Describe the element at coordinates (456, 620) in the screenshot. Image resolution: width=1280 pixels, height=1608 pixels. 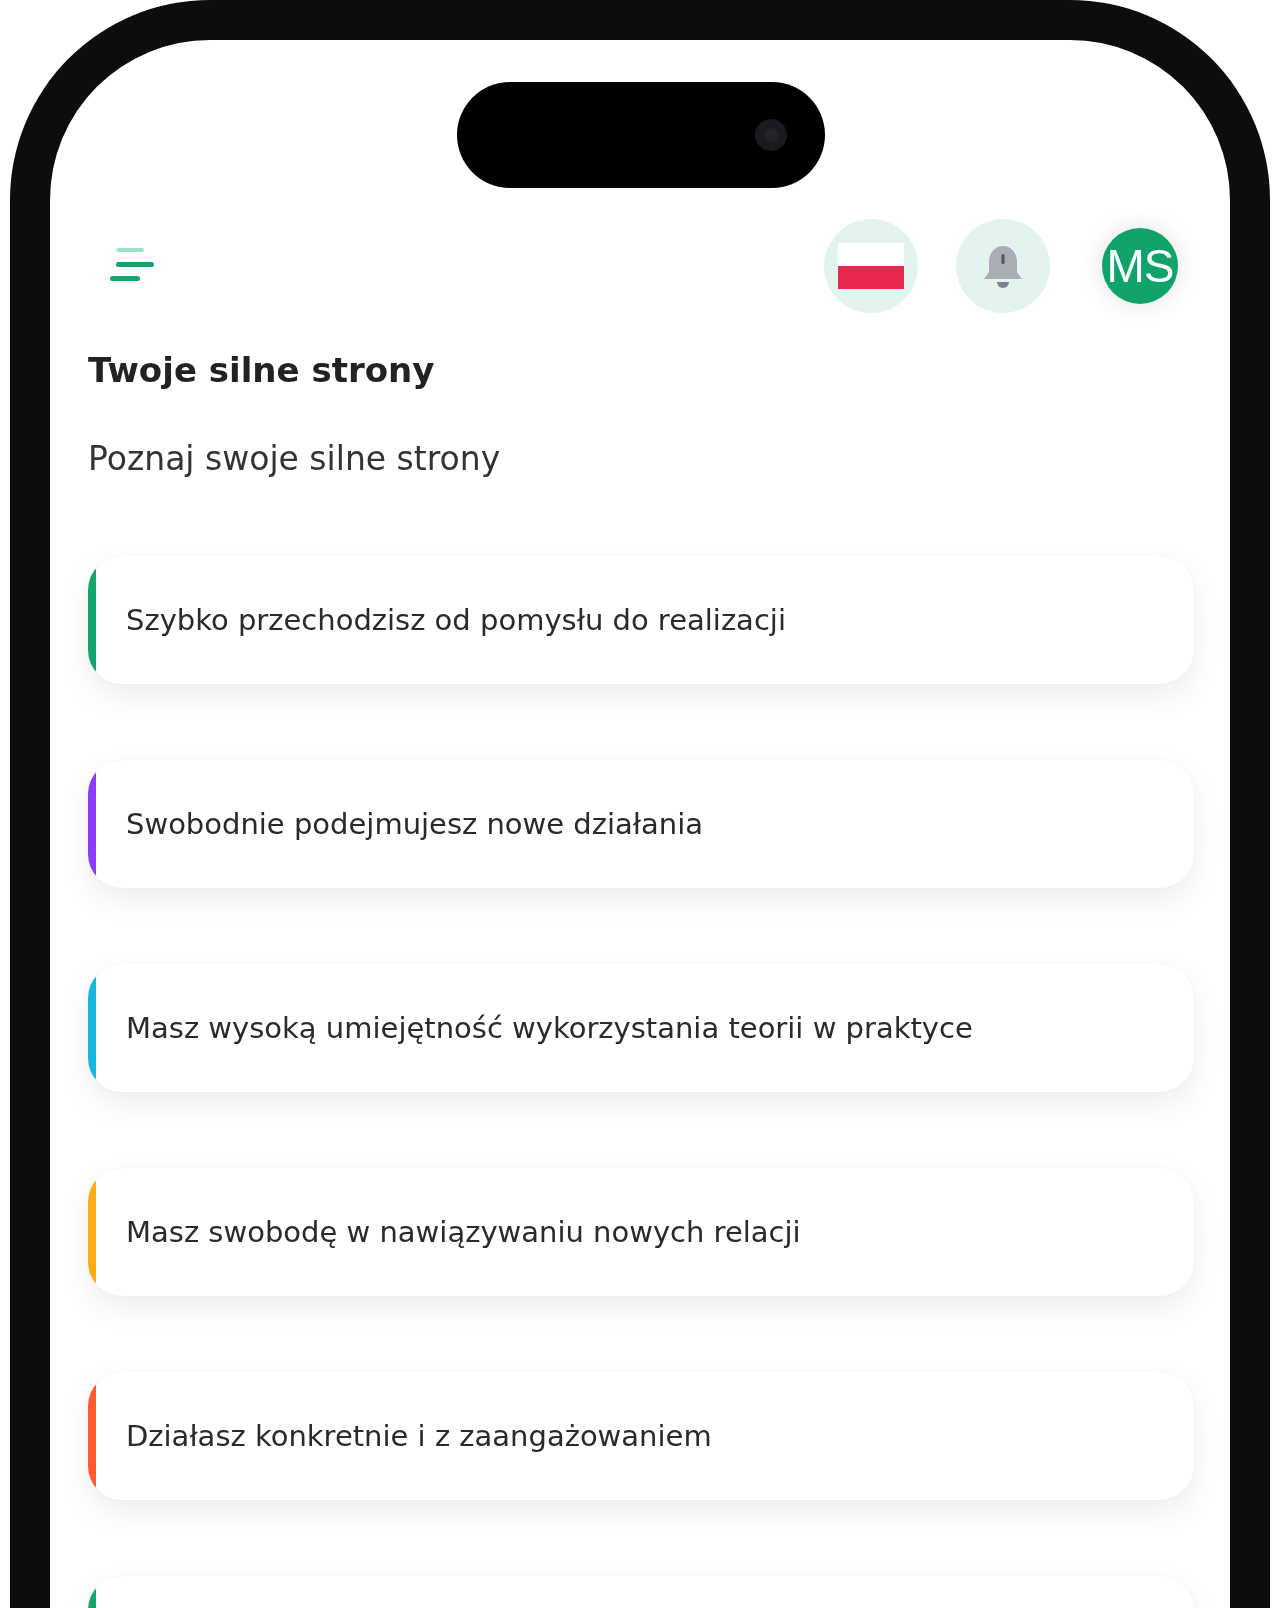
I see `strength-text: Szybko przechodzisz od pomysłu do realizacji` at that location.